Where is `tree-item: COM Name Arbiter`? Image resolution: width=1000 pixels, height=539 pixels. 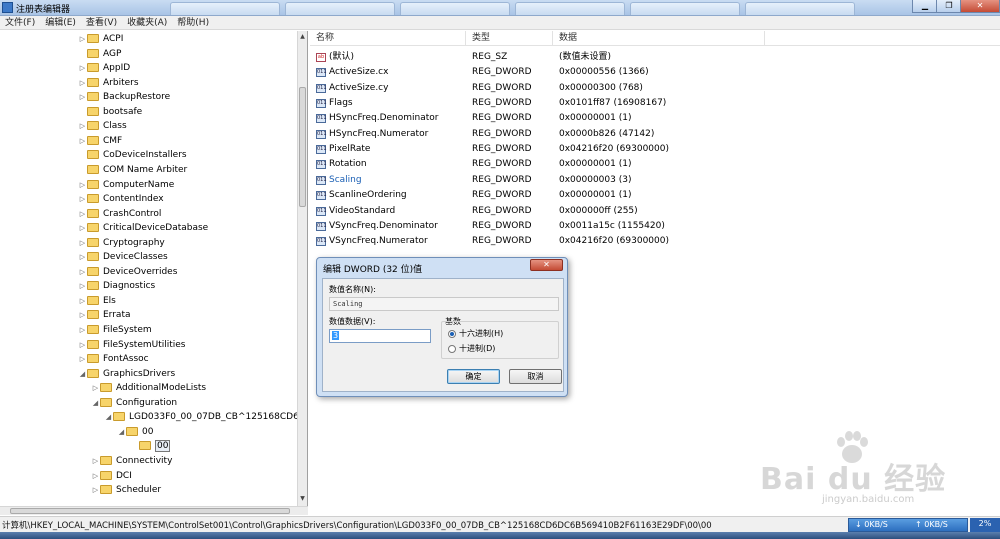
tree-item: COM Name Arbiter is located at coordinates (132, 170).